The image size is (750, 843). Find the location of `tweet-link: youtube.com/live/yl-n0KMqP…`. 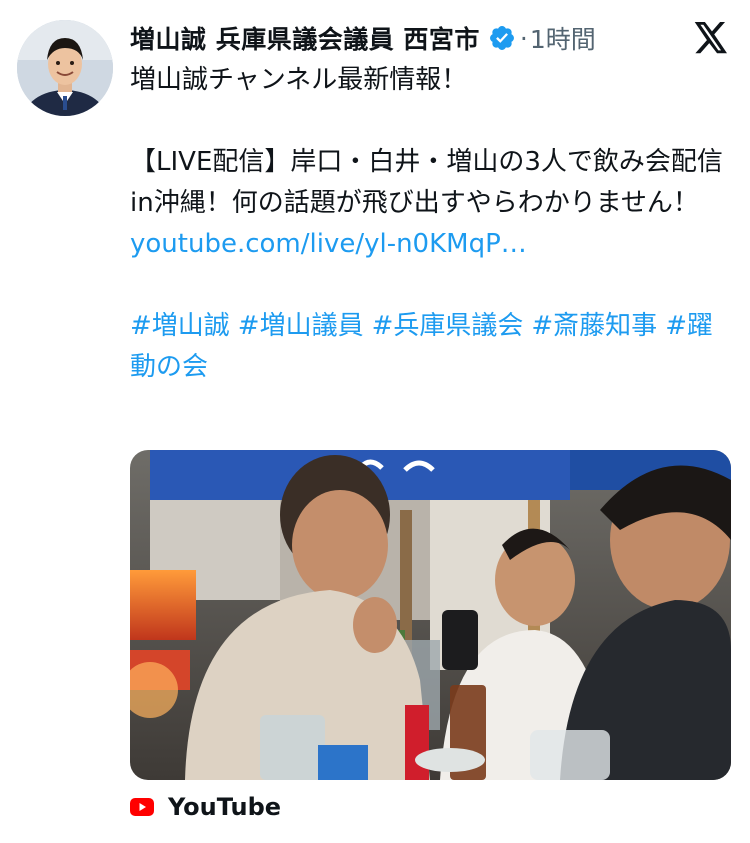

tweet-link: youtube.com/live/yl-n0KMqP… is located at coordinates (328, 244).